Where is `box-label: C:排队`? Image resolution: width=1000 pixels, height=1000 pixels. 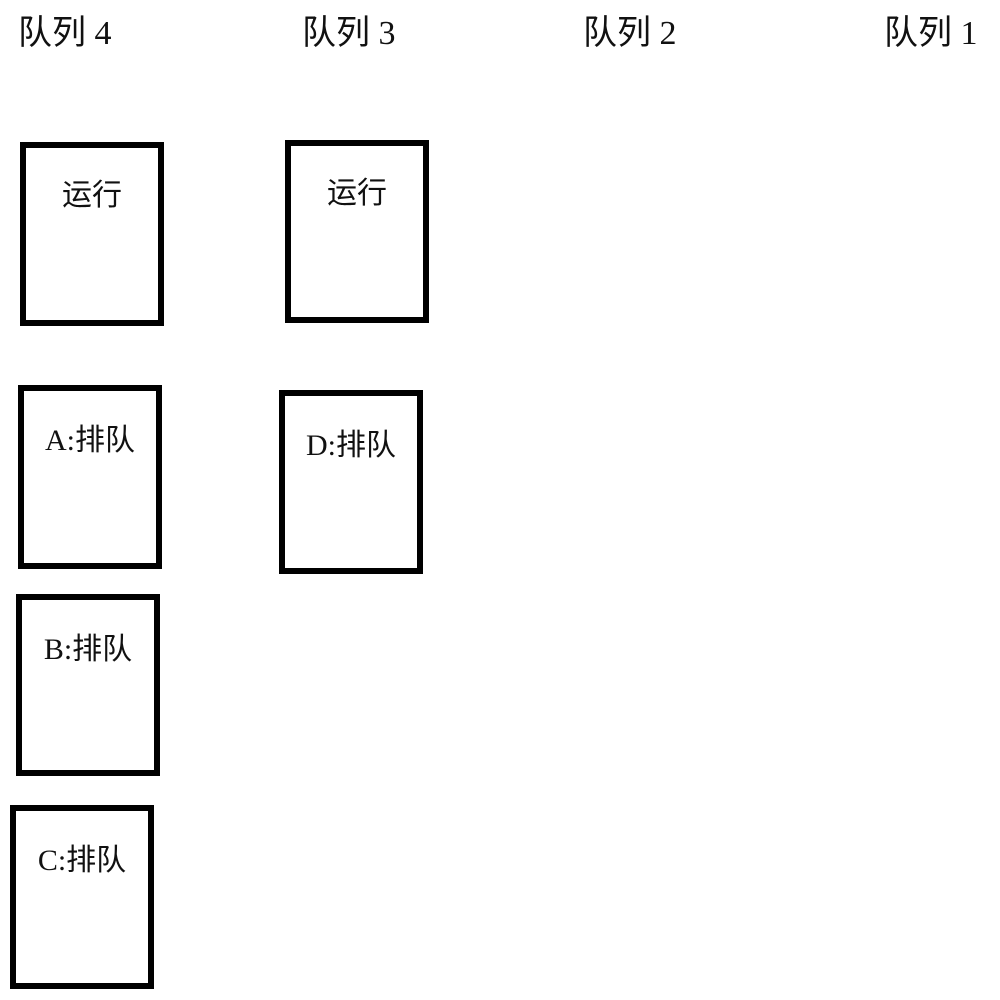
box-label: C:排队 is located at coordinates (82, 860).